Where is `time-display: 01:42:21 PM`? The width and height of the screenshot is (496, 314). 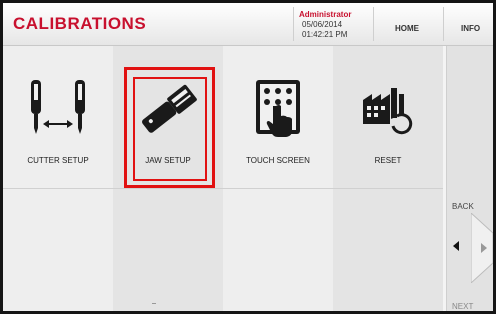 time-display: 01:42:21 PM is located at coordinates (325, 34).